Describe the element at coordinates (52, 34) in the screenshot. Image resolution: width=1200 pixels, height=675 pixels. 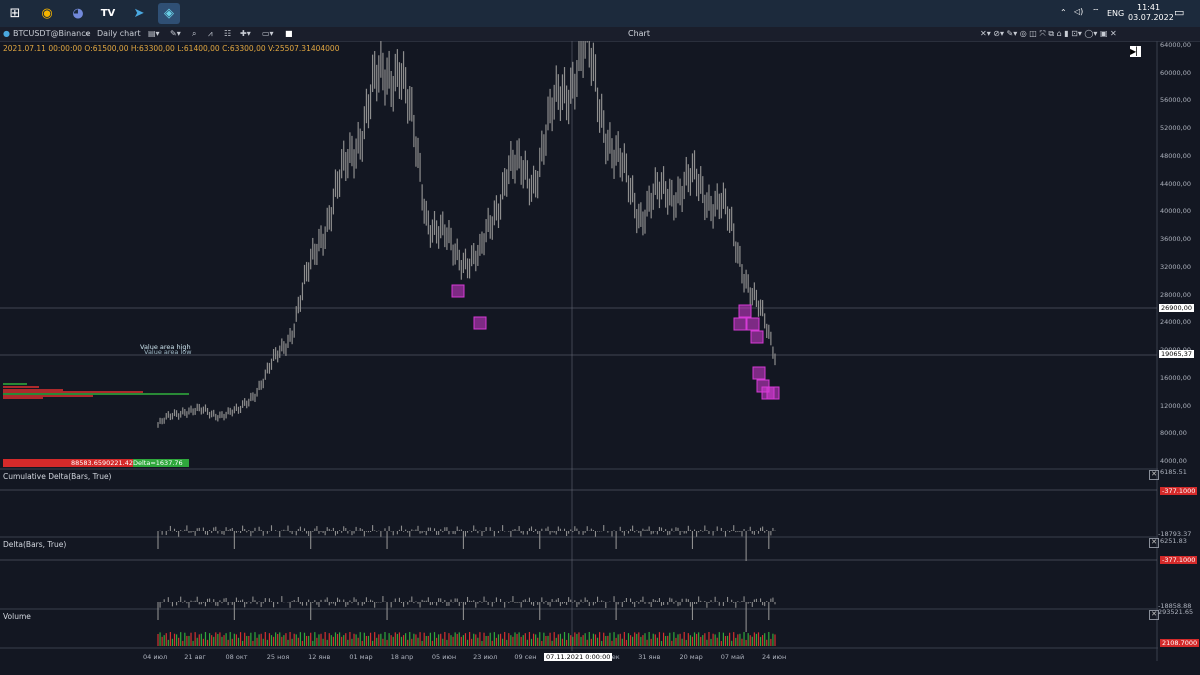
I see `symbol-selector: BTCUSDT@Binance` at that location.